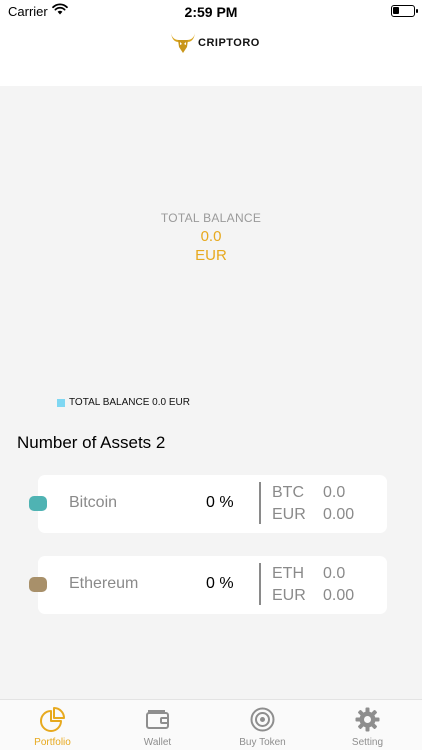 The image size is (422, 750). What do you see at coordinates (52, 742) in the screenshot?
I see `tab-label: Portfolio` at bounding box center [52, 742].